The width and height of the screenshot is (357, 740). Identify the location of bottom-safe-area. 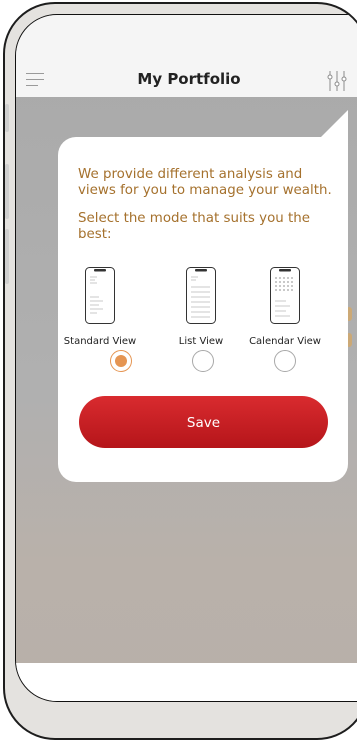
(186, 682).